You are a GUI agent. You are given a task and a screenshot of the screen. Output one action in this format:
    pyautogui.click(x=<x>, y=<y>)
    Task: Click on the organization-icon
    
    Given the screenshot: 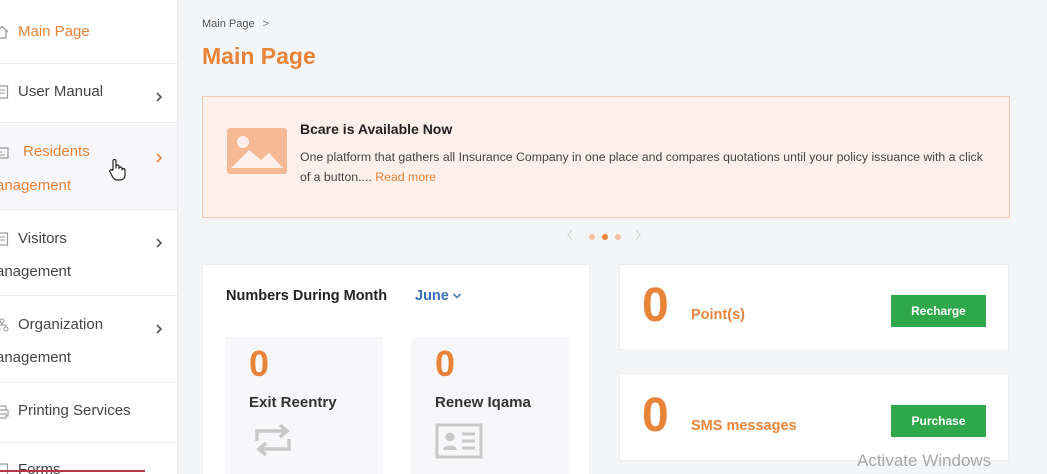 What is the action you would take?
    pyautogui.click(x=4, y=325)
    